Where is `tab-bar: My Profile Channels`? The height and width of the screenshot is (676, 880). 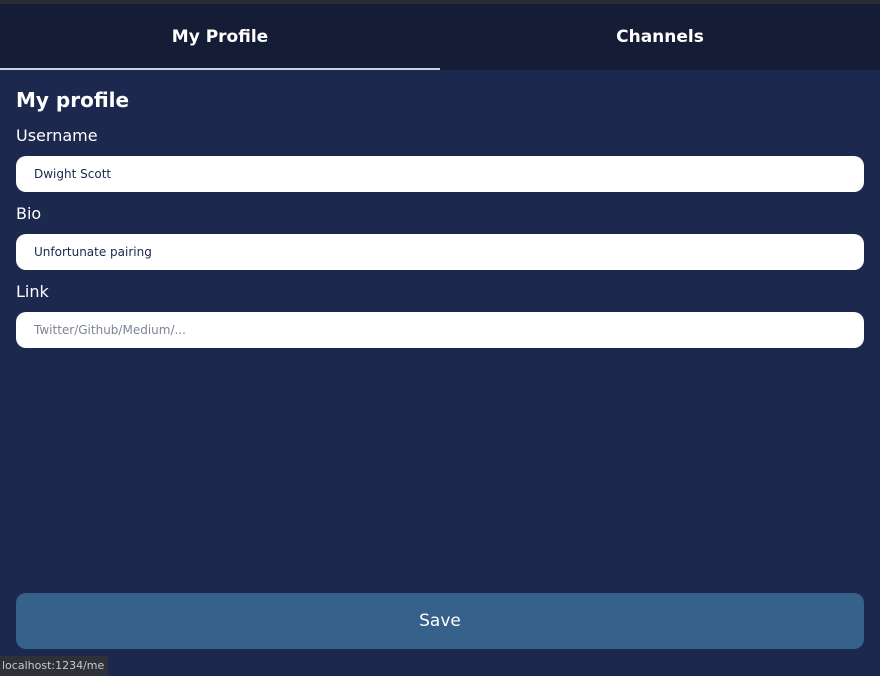
tab-bar: My Profile Channels is located at coordinates (440, 37).